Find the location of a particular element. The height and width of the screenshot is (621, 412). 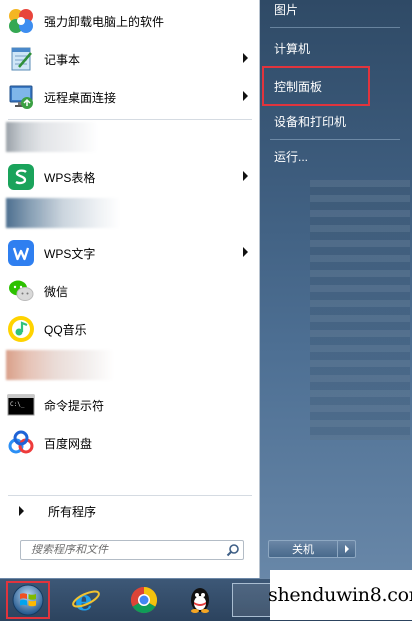

program-item-baidu-netdisk: 百度网盘 is located at coordinates (131, 443).